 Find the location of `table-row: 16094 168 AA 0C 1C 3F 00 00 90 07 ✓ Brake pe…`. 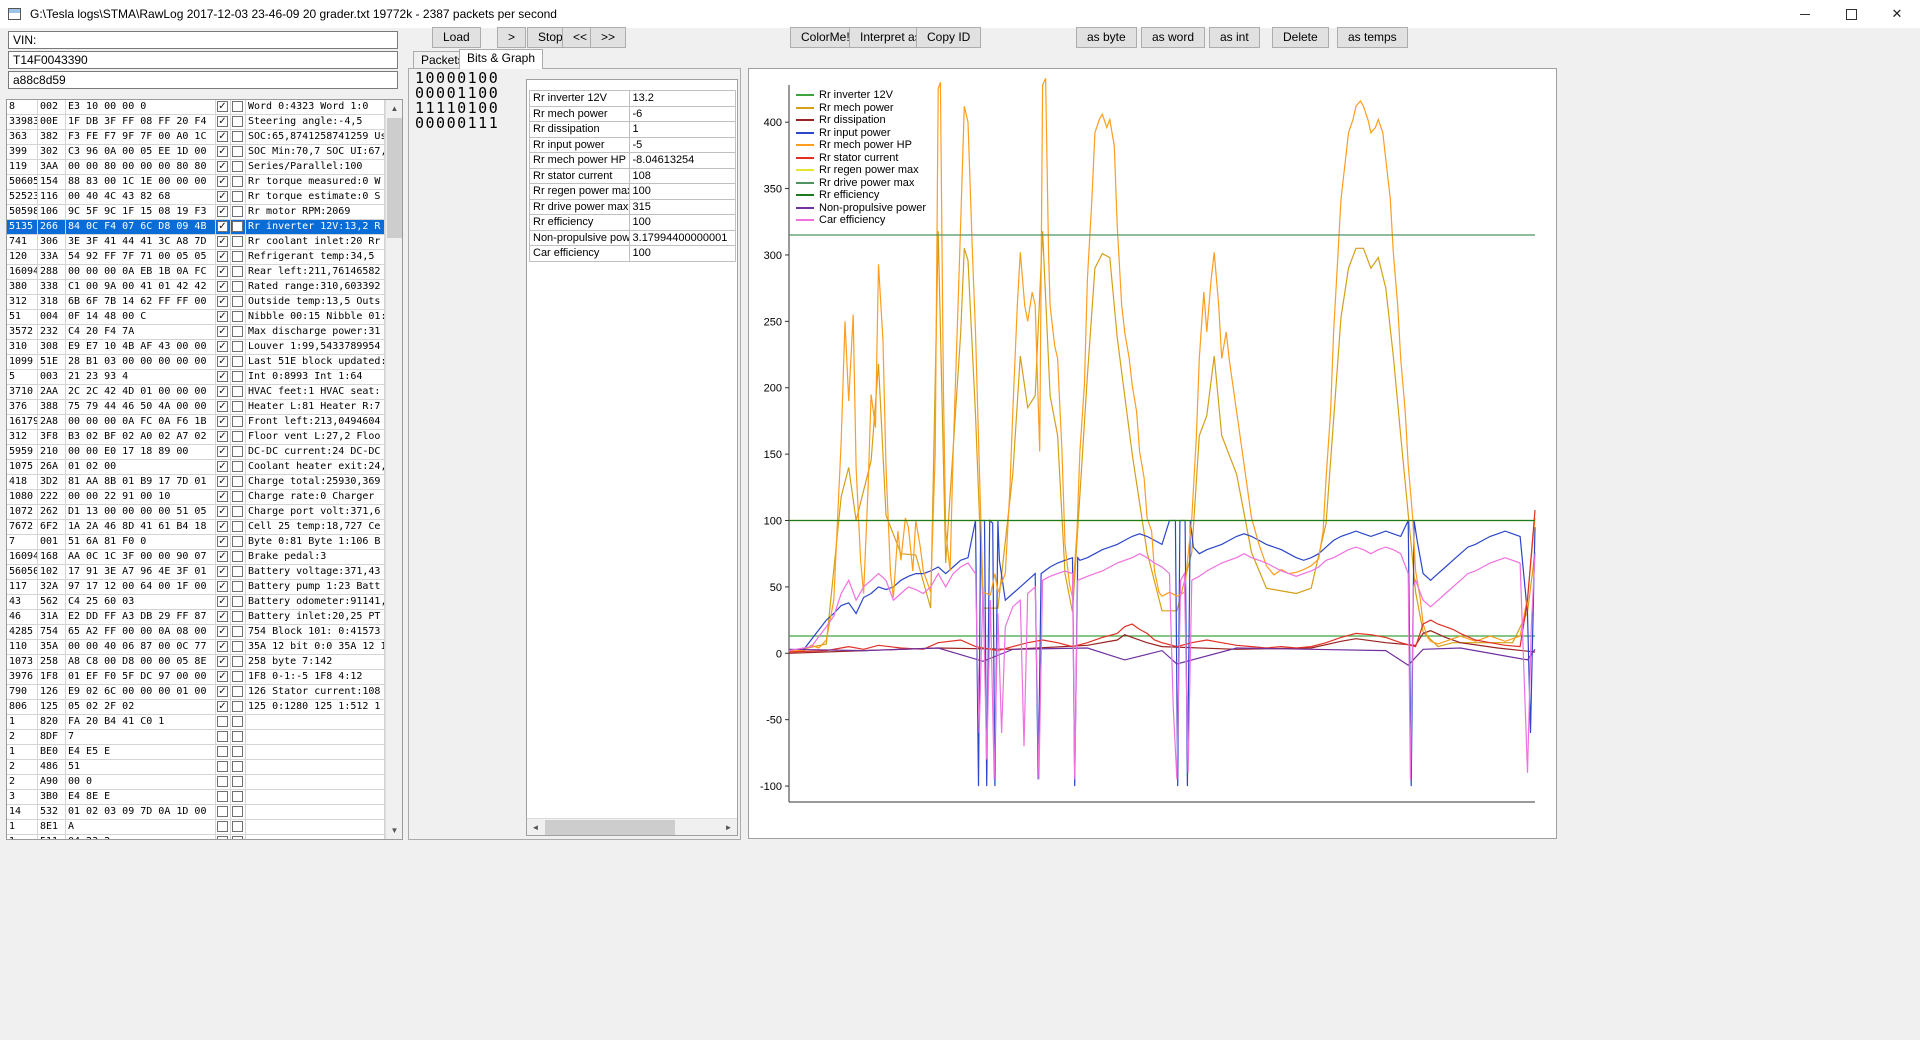

table-row: 16094 168 AA 0C 1C 3F 00 00 90 07 ✓ Brake pe… is located at coordinates (196, 557).